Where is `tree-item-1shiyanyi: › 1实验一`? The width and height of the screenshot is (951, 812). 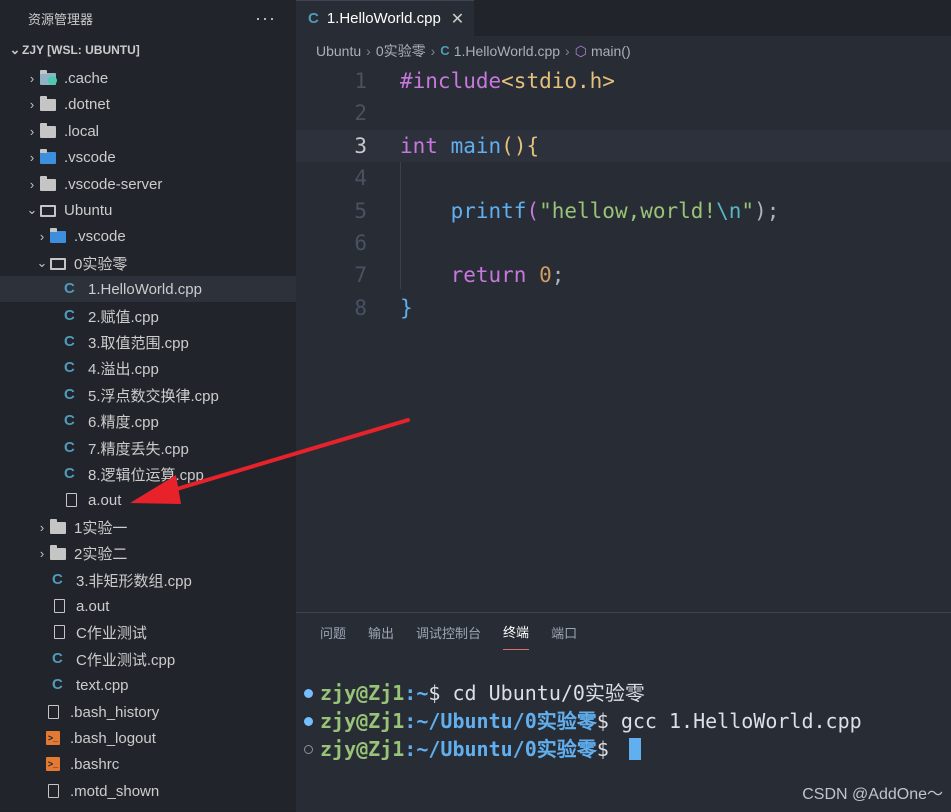
tree-item-1shiyanyi: › 1实验一 is located at coordinates (148, 527).